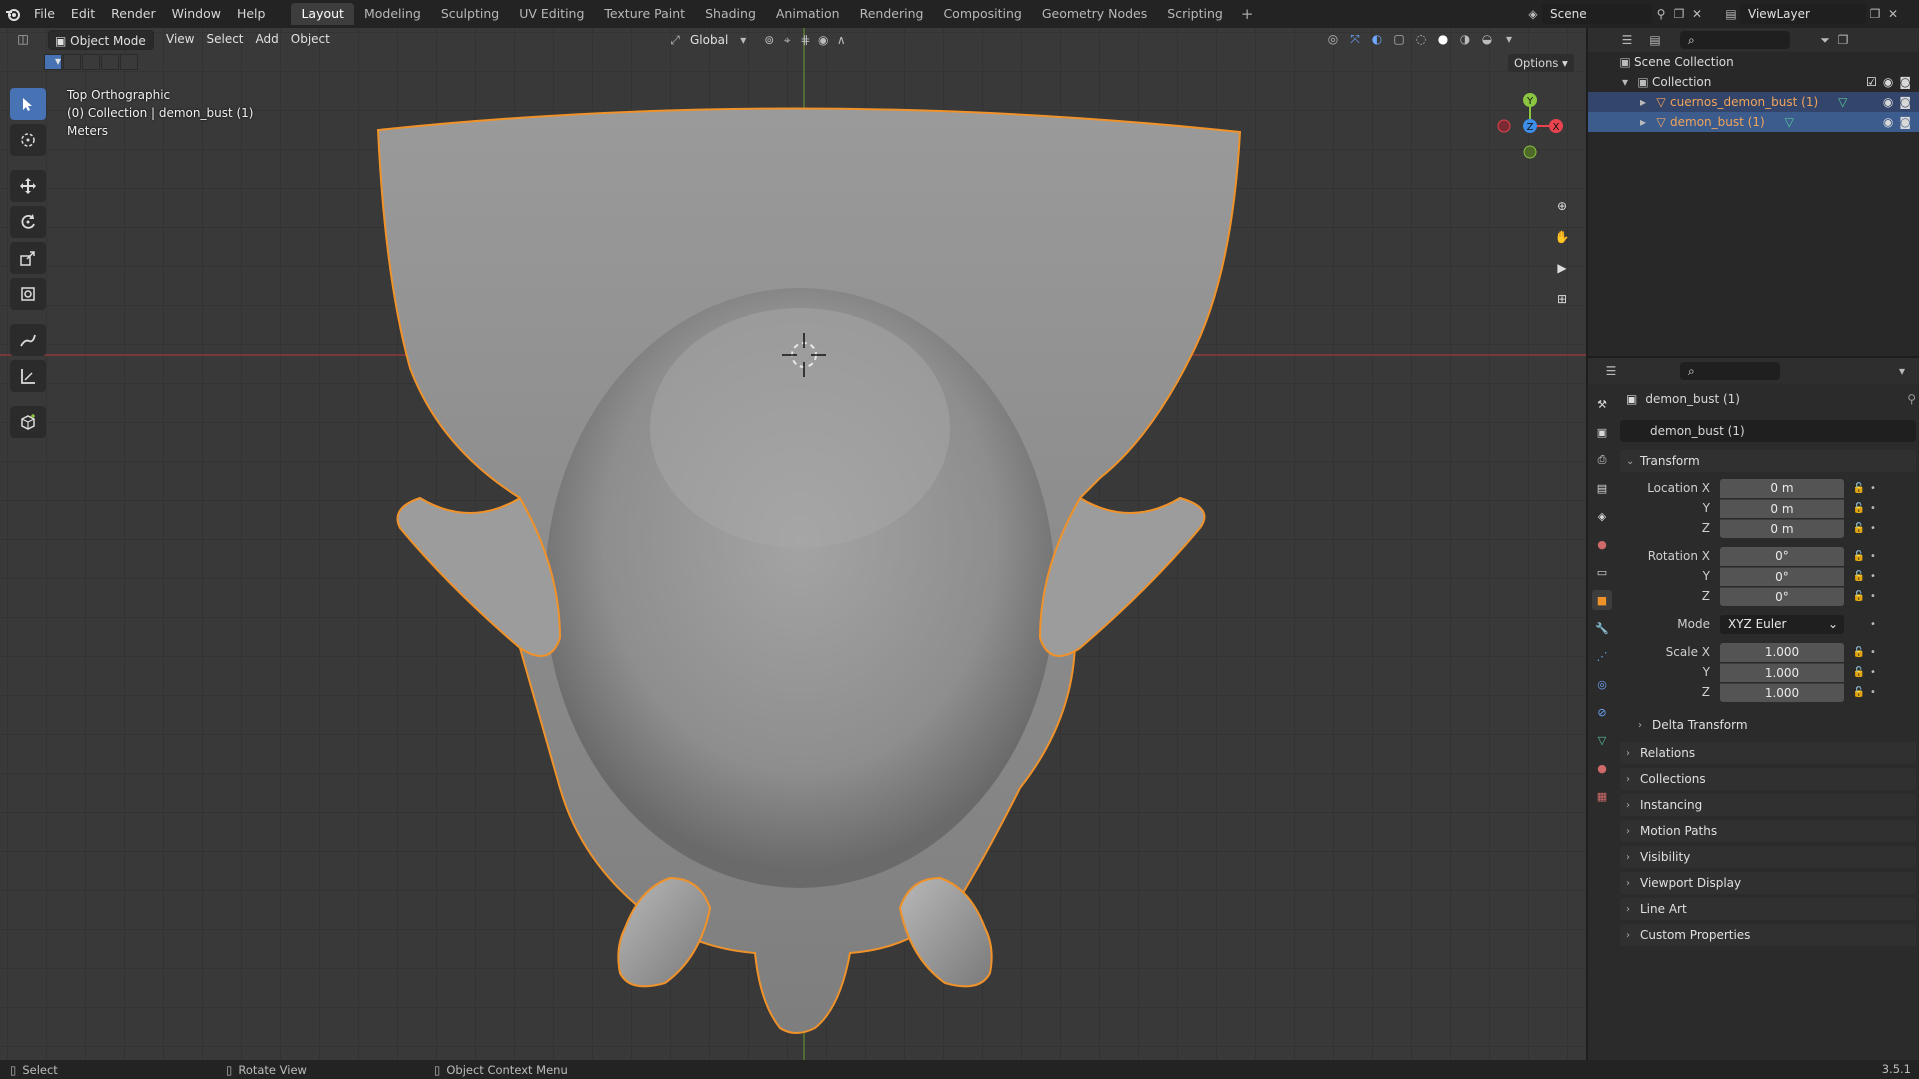 The image size is (1919, 1079). What do you see at coordinates (1679, 14) in the screenshot?
I see `new-scene-icon: ❐` at bounding box center [1679, 14].